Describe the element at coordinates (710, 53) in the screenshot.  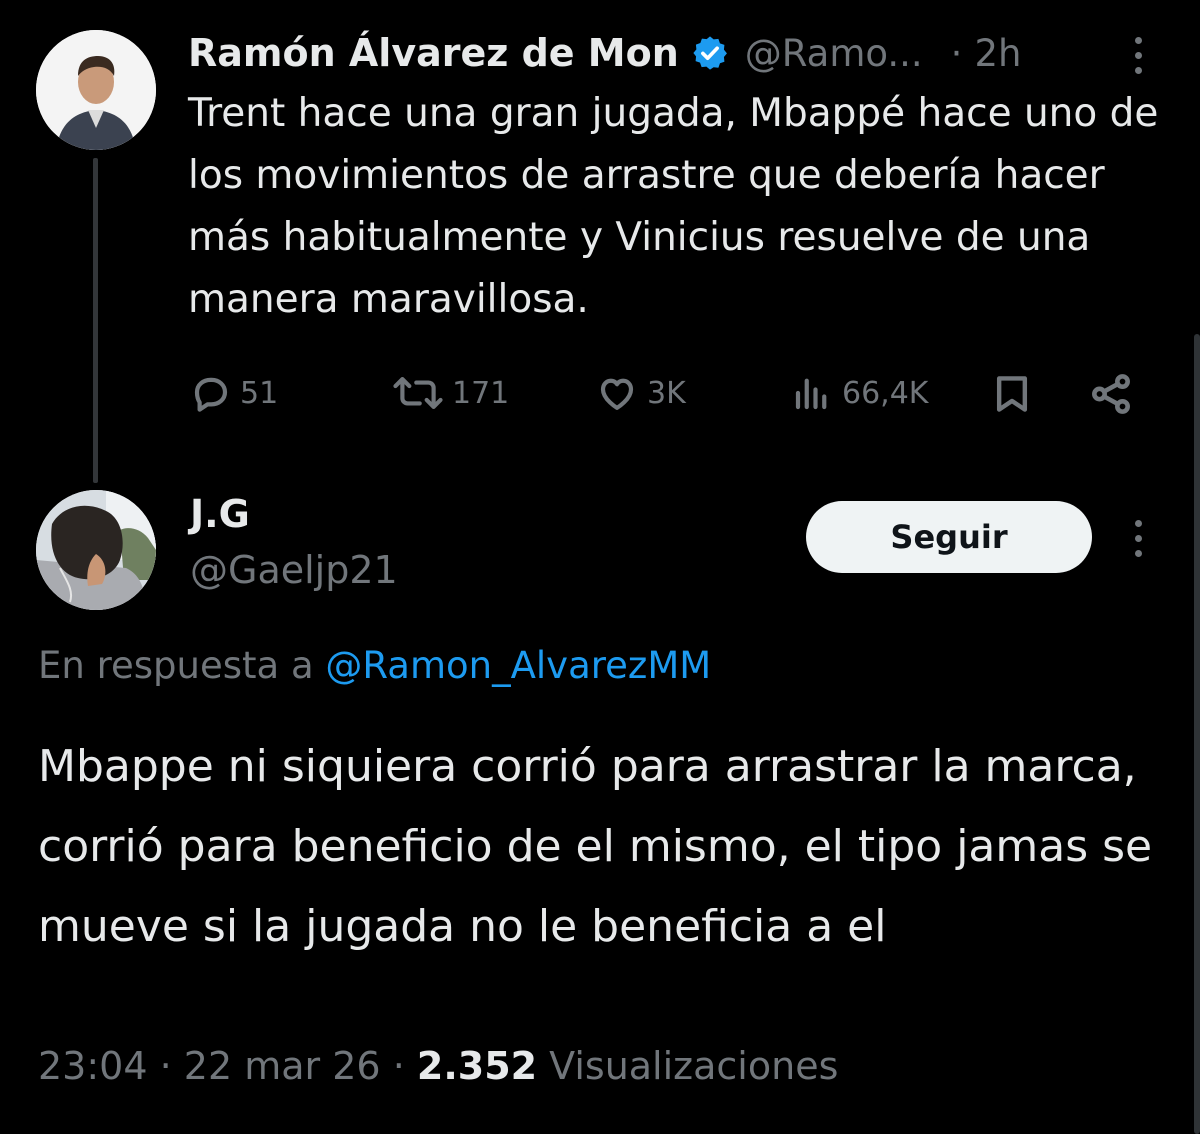
I see `verified-badge-icon` at that location.